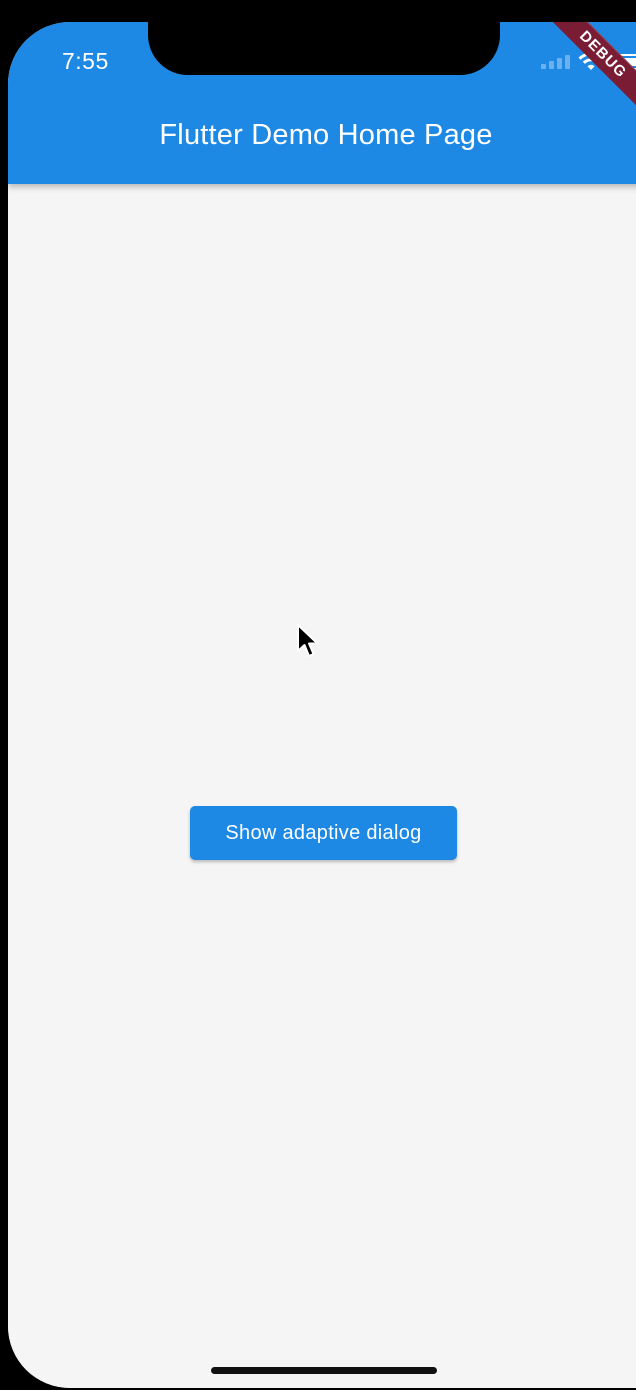 This screenshot has width=636, height=1390. What do you see at coordinates (323, 833) in the screenshot?
I see `show-adaptive-dialog-button: Show adaptive dialog` at bounding box center [323, 833].